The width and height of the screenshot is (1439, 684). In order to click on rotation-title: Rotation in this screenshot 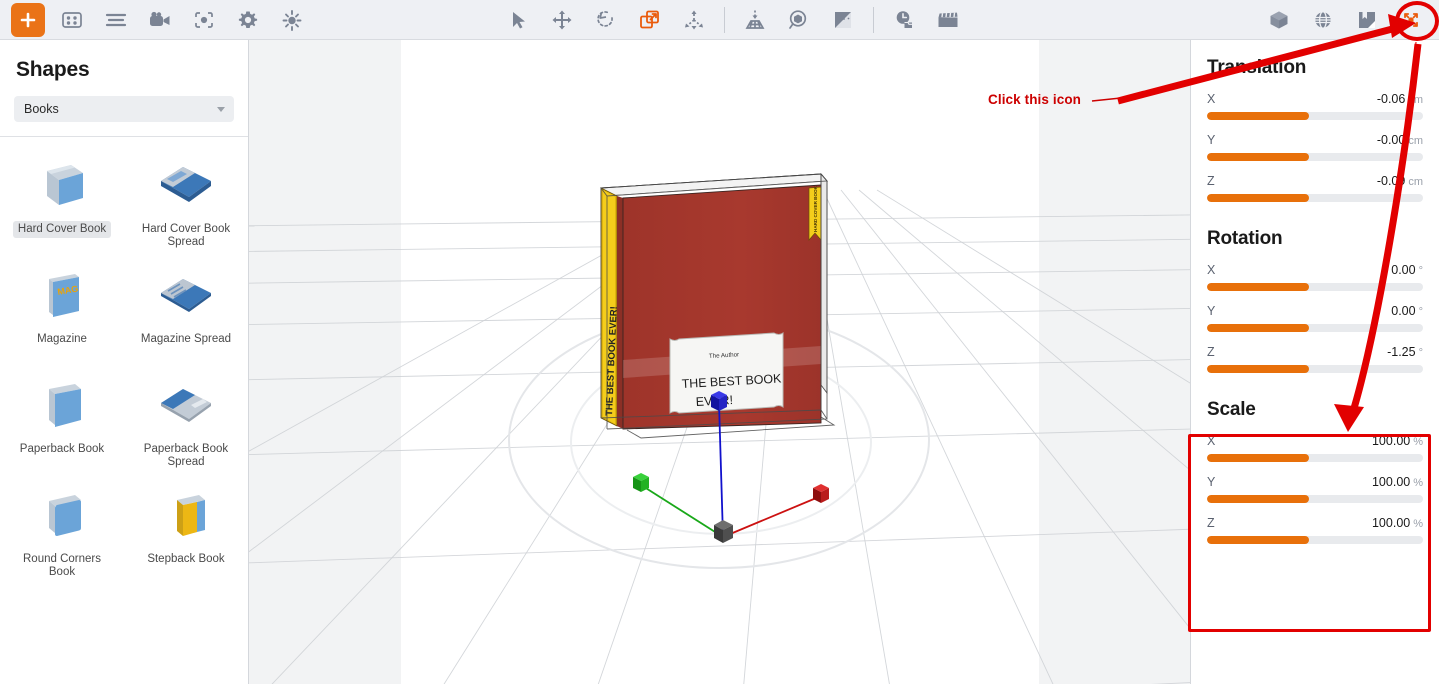, I will do `click(1245, 238)`.